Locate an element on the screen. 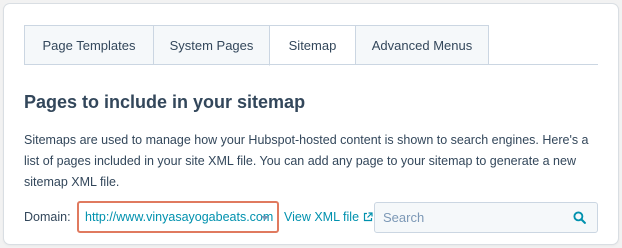 The height and width of the screenshot is (248, 622). tab-advanced-menus: Advanced Menus is located at coordinates (422, 45).